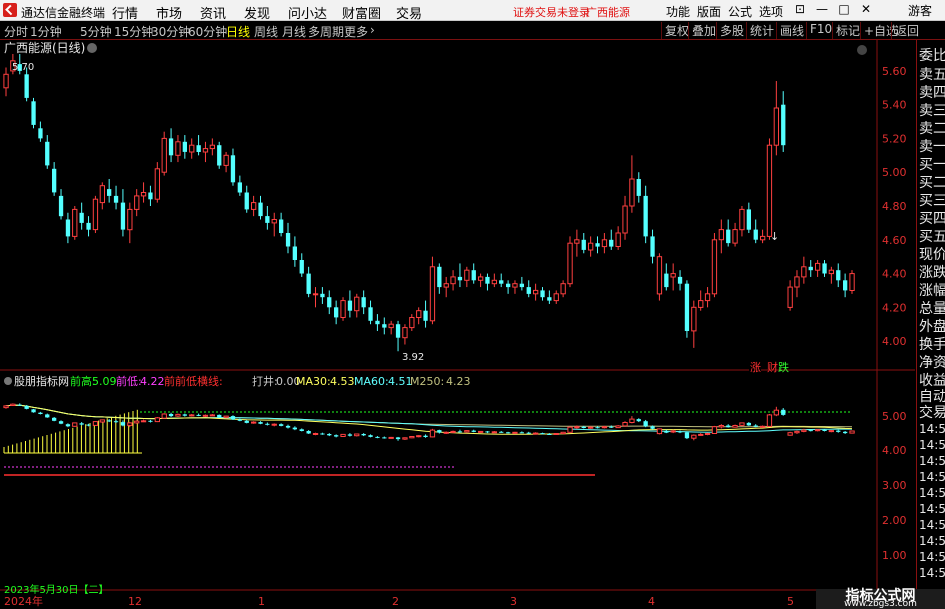  Describe the element at coordinates (92, 48) in the screenshot. I see `chart-settings-icon` at that location.